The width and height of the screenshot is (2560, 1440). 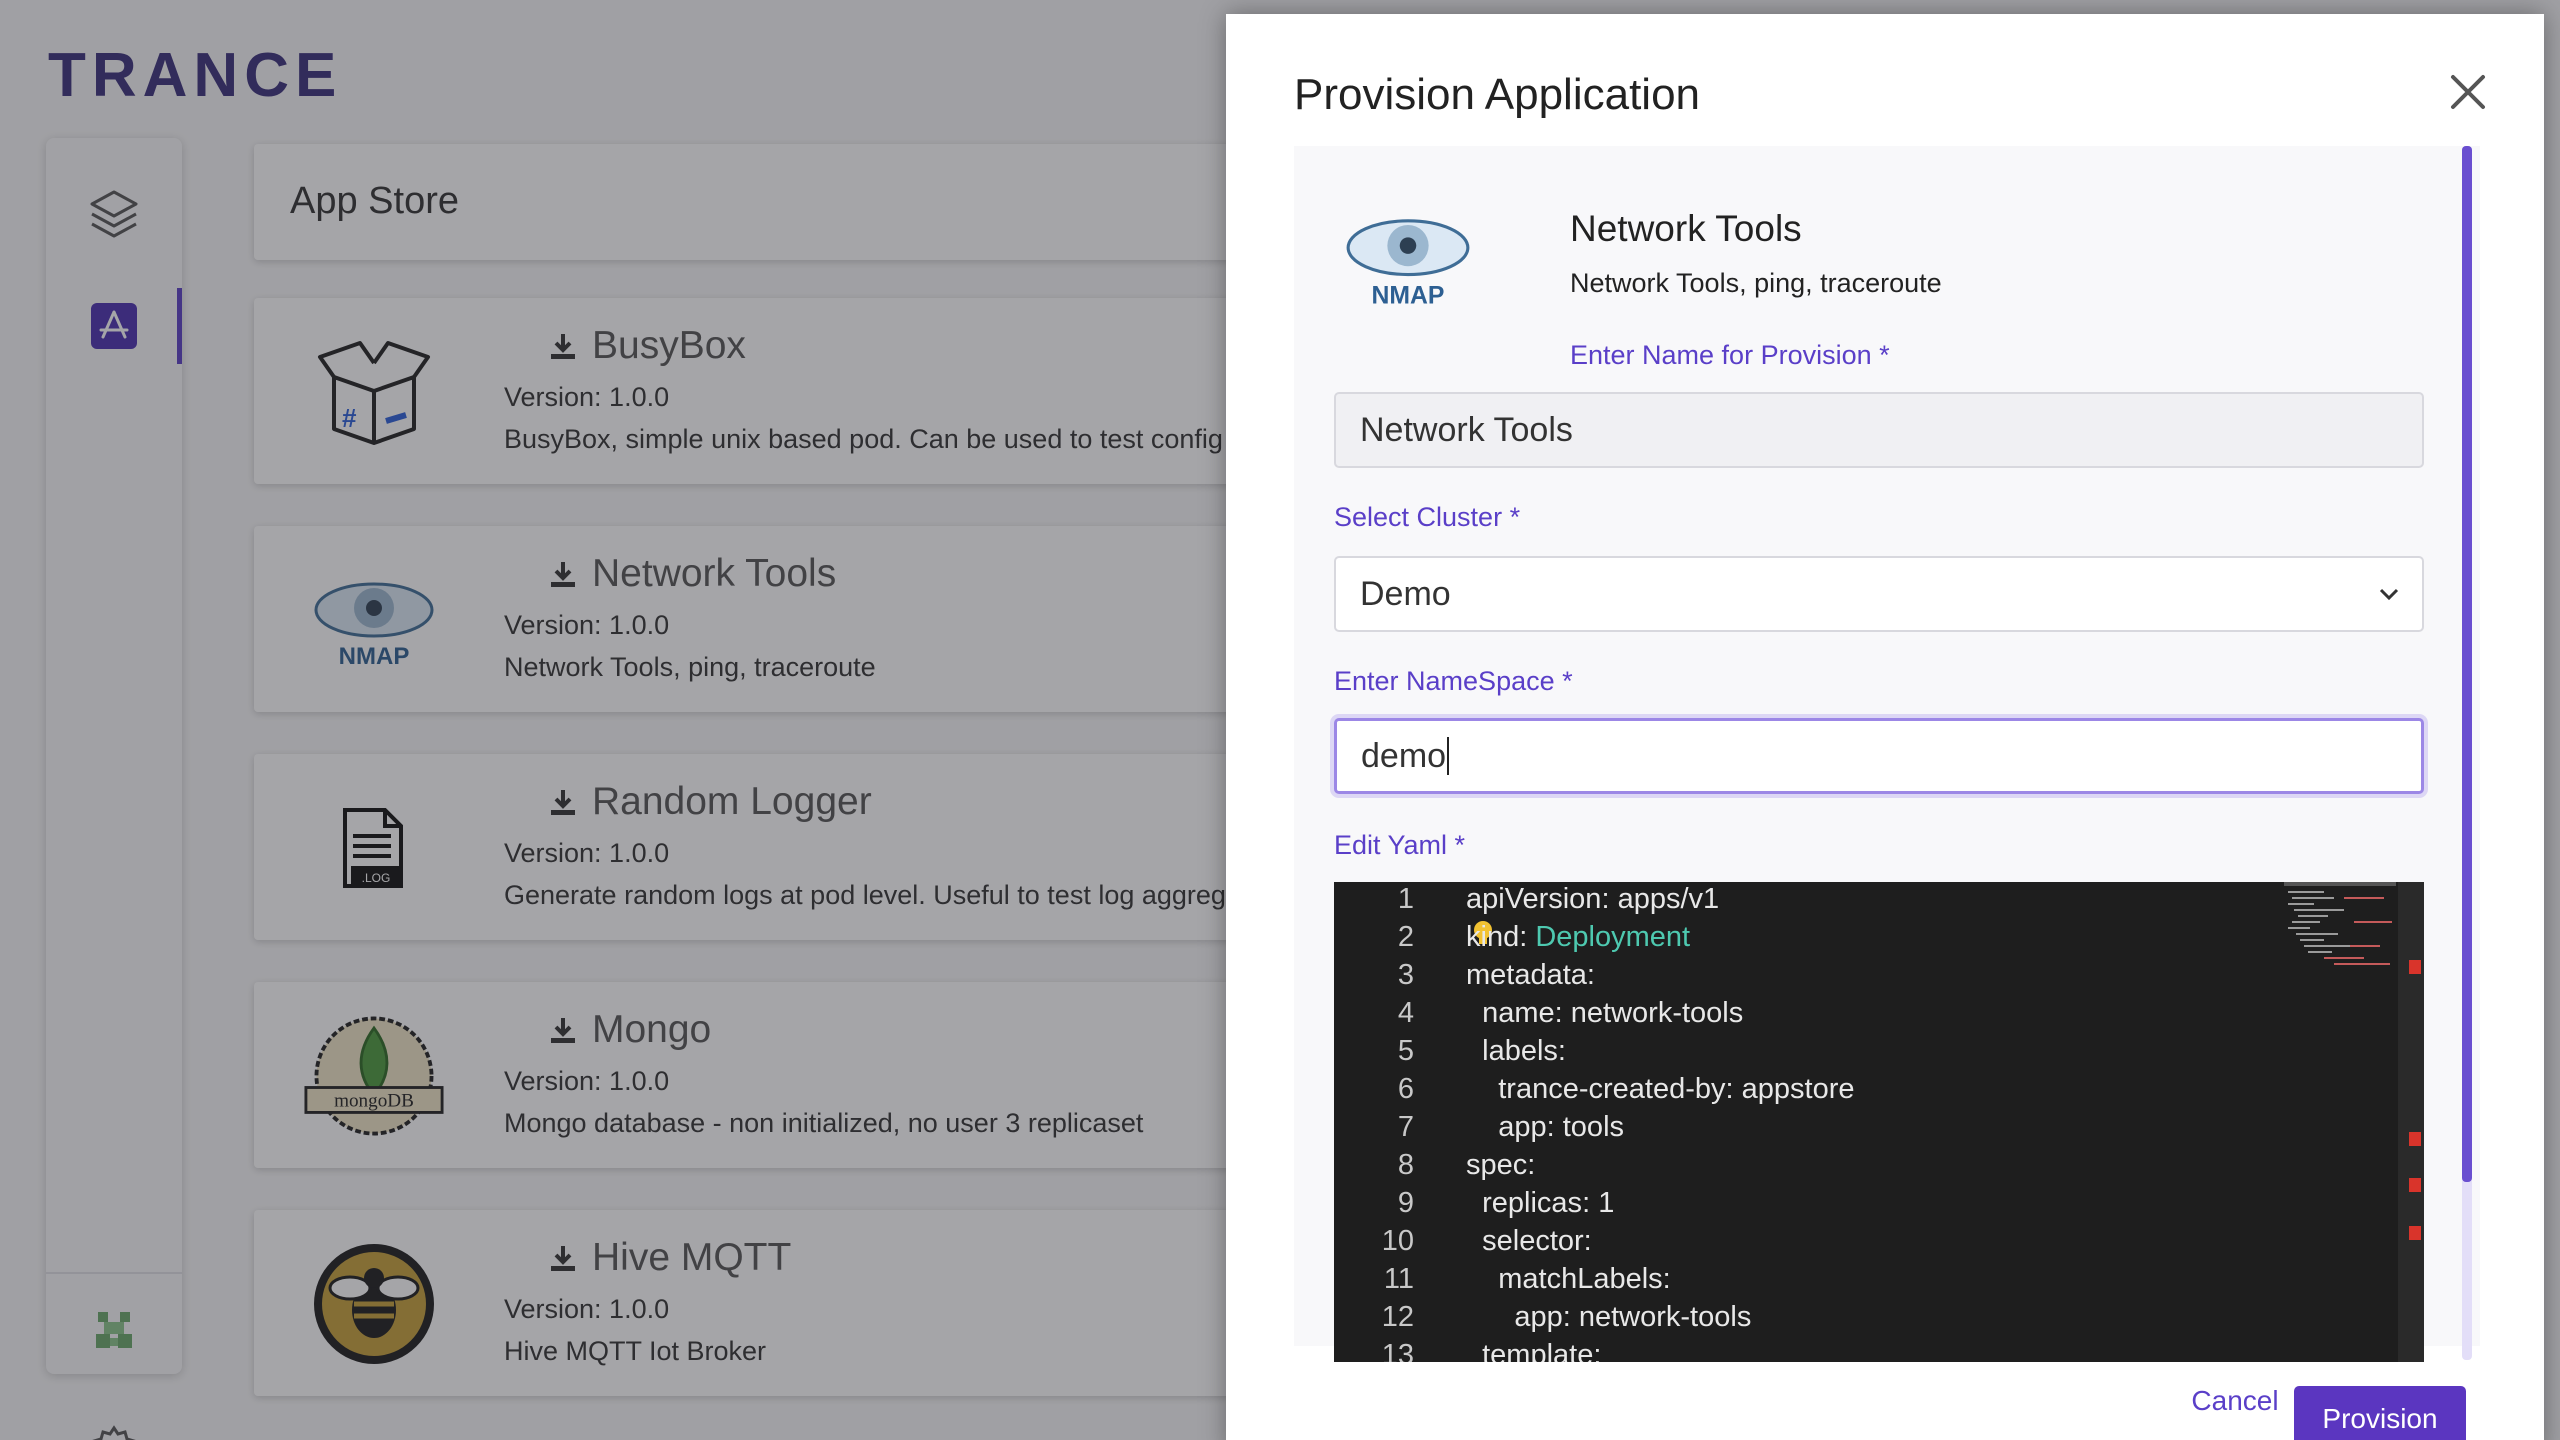 What do you see at coordinates (1493, 937) in the screenshot?
I see `yaml-key: kind` at bounding box center [1493, 937].